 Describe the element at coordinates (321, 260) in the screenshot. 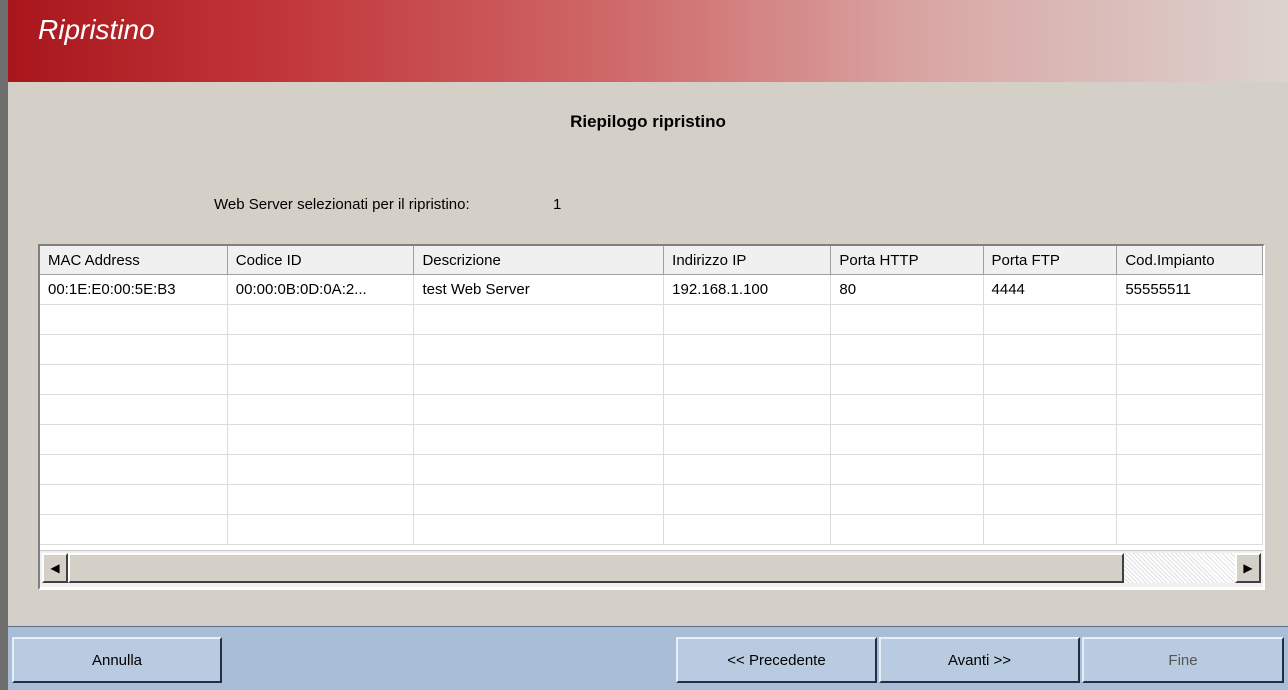

I see `col-header-id: Codice ID` at that location.